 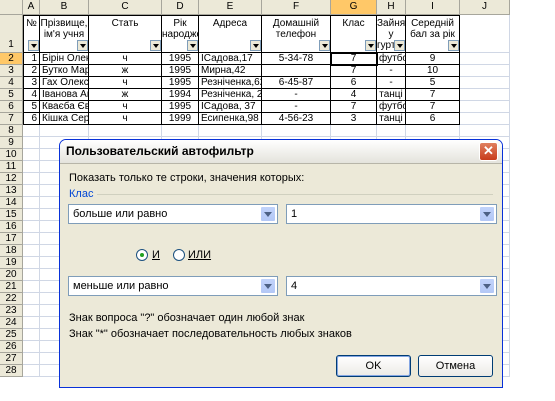 What do you see at coordinates (64, 131) in the screenshot?
I see `cell-b8` at bounding box center [64, 131].